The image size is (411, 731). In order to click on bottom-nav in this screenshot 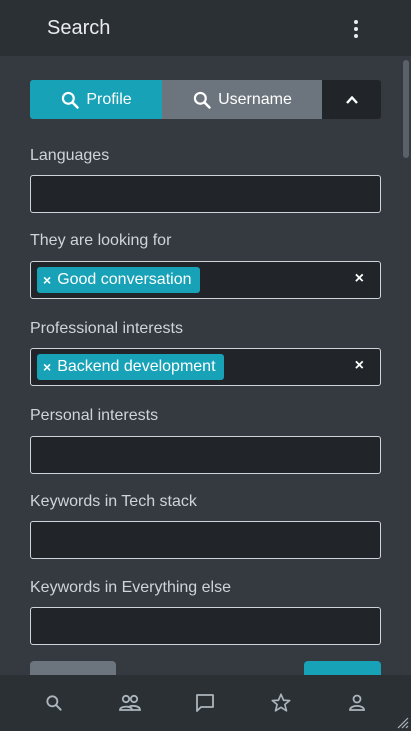, I will do `click(205, 703)`.